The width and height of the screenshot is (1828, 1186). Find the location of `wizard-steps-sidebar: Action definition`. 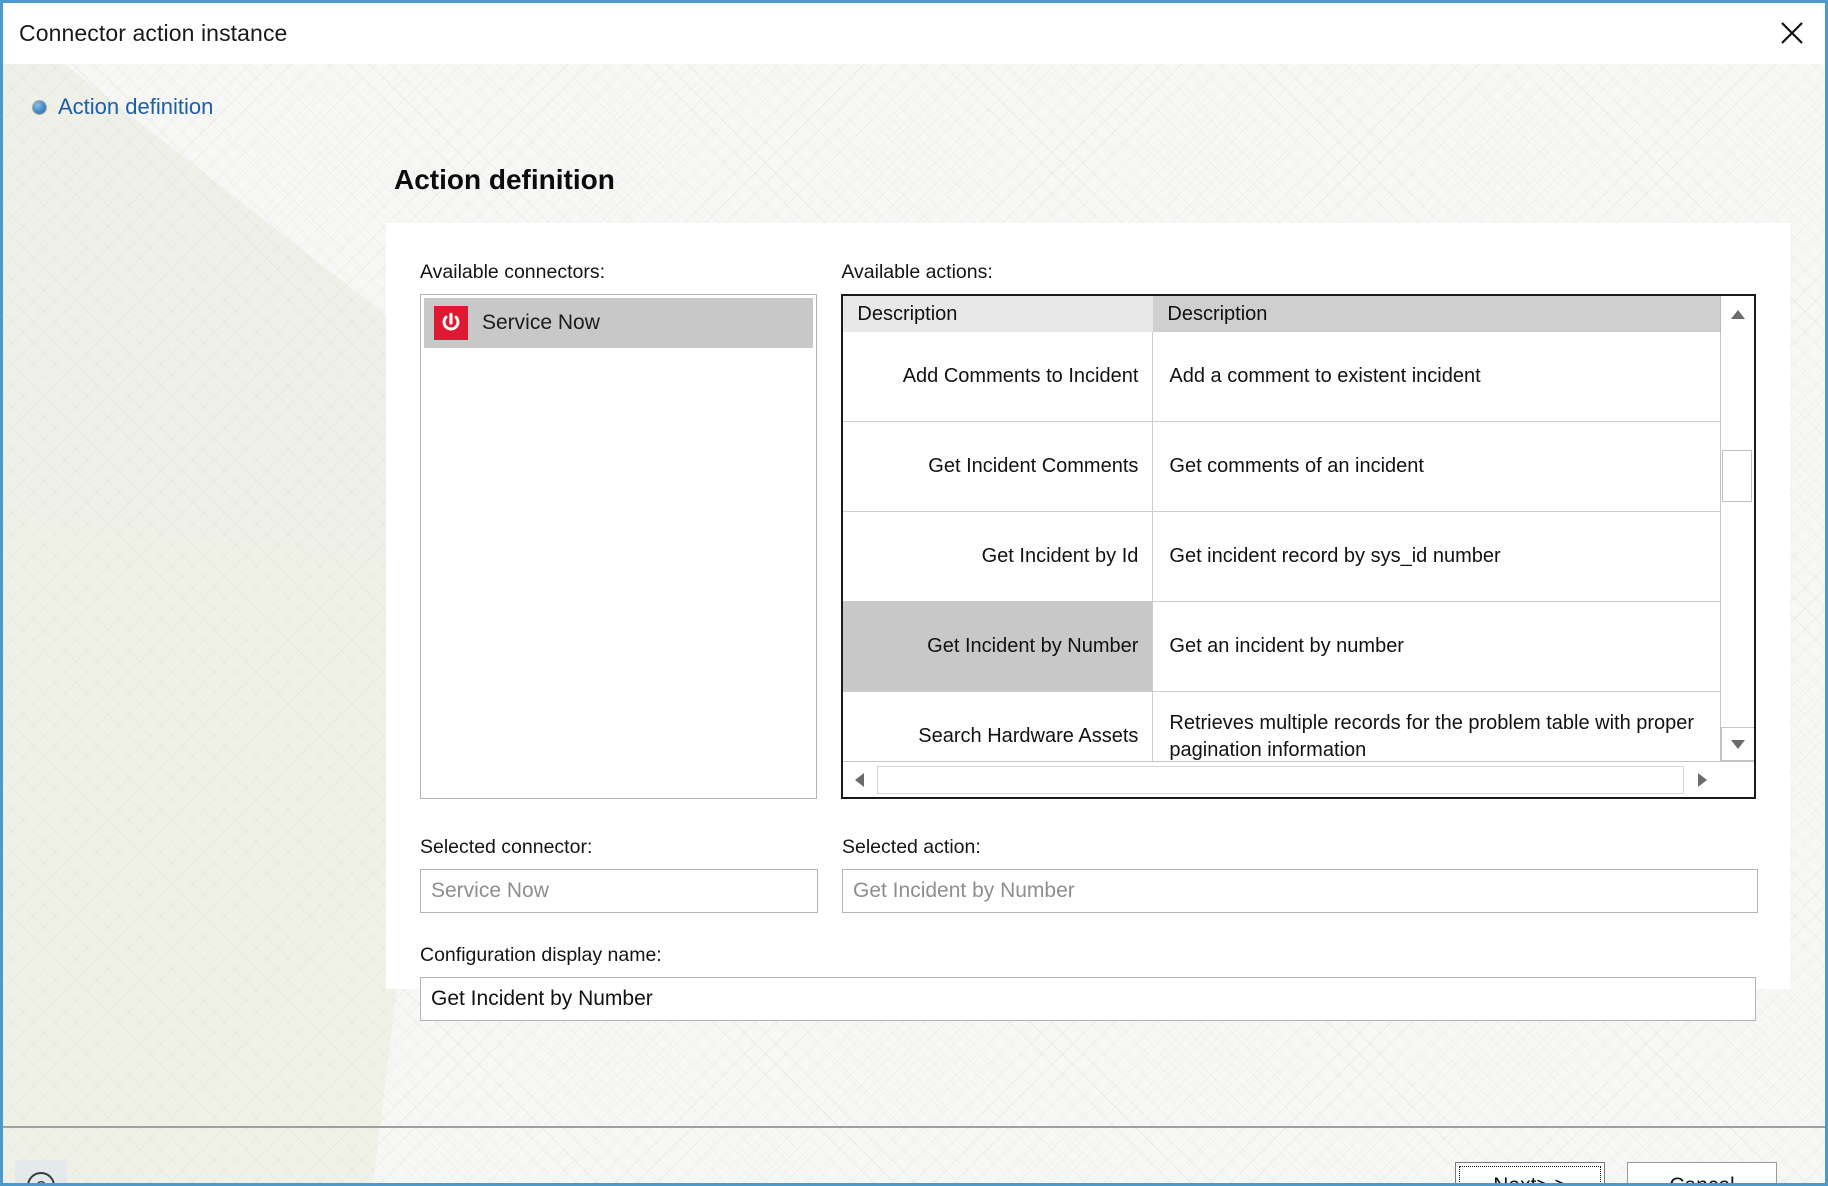

wizard-steps-sidebar: Action definition is located at coordinates (193, 107).